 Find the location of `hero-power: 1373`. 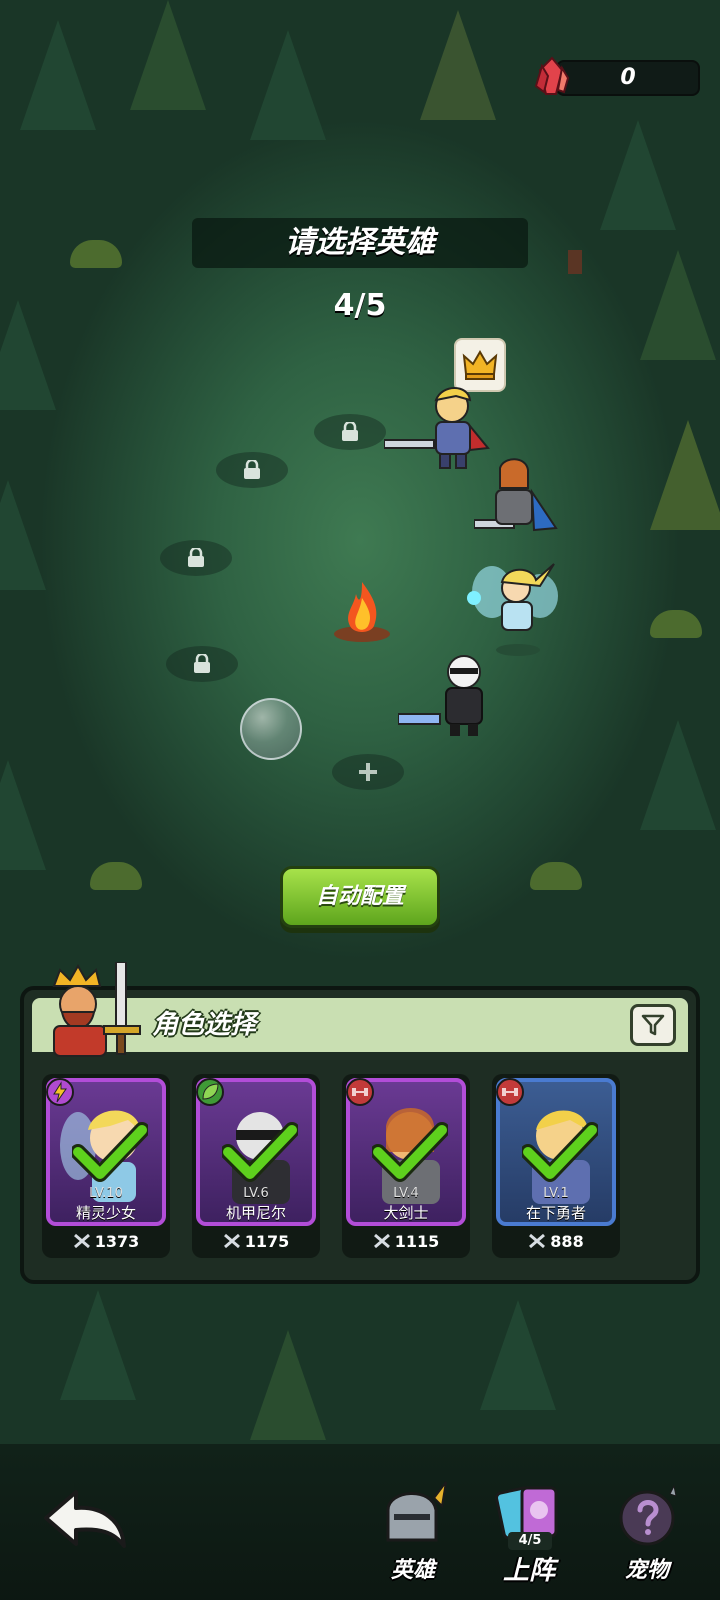

hero-power: 1373 is located at coordinates (106, 1241).